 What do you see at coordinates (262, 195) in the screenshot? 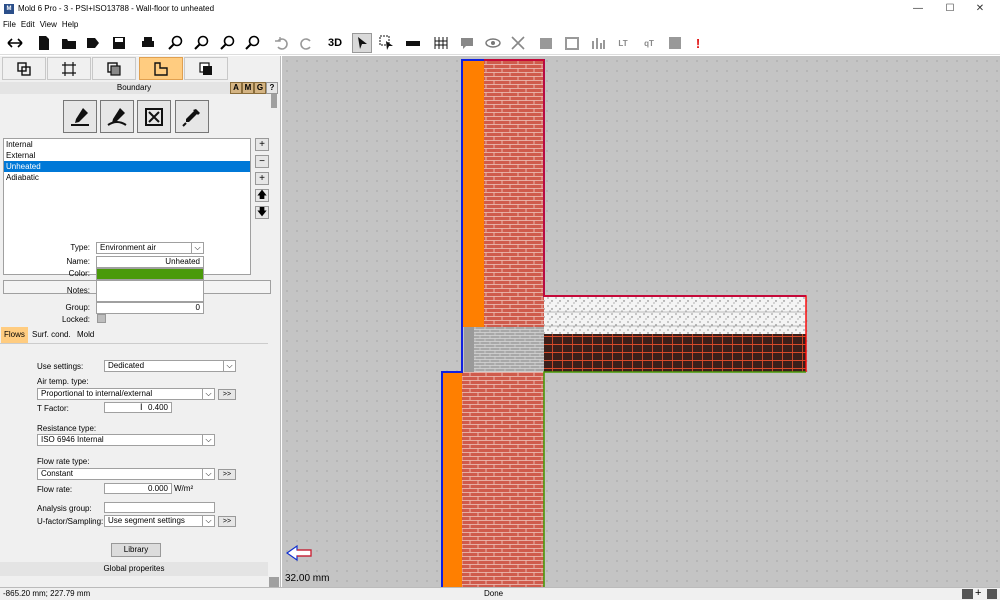
I see `move-up-button: 🡅` at bounding box center [262, 195].